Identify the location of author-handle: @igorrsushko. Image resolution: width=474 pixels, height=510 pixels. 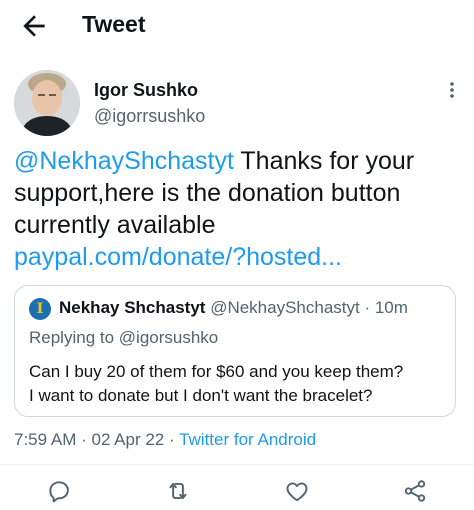
(149, 116).